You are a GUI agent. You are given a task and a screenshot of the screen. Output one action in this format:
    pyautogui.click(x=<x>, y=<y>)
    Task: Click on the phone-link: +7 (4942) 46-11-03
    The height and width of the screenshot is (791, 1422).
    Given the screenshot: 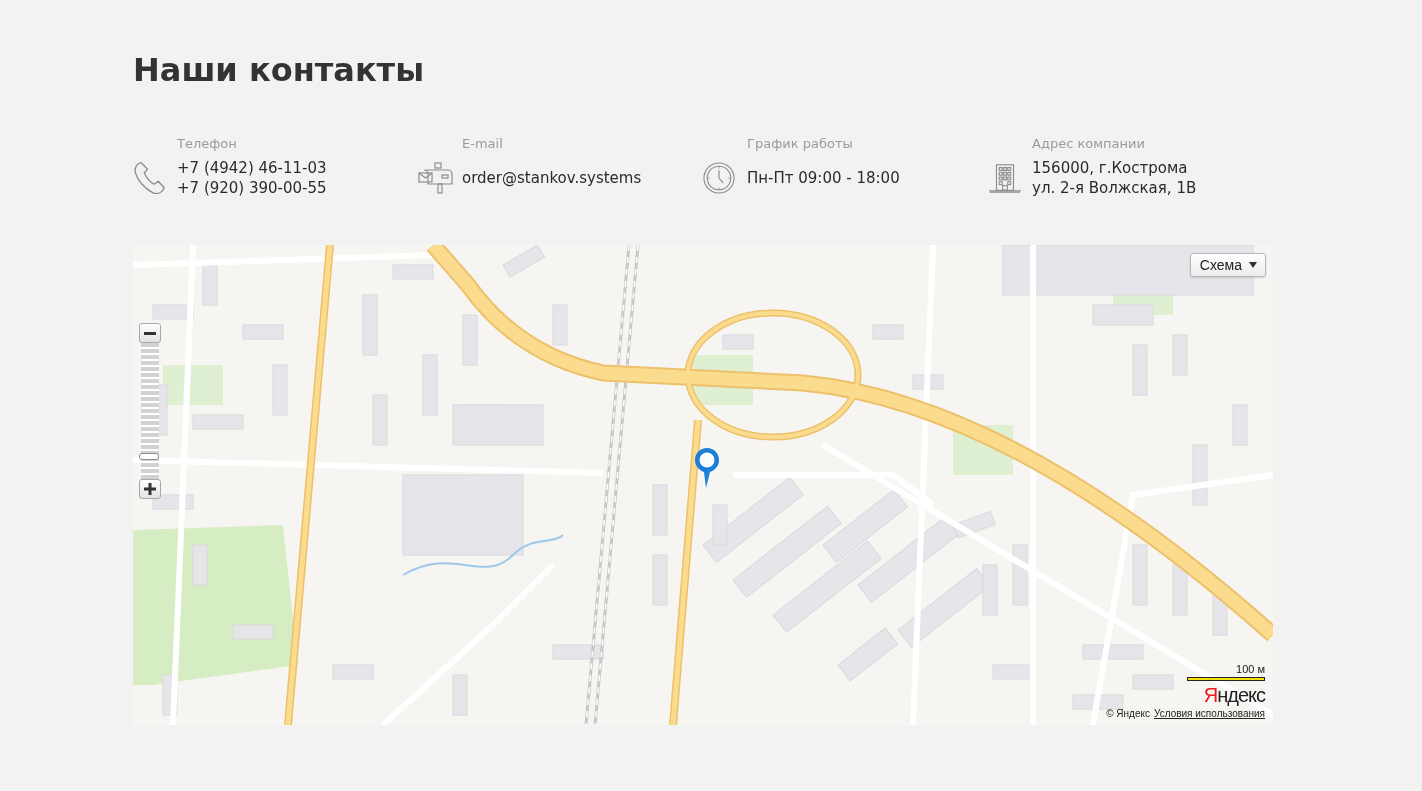 What is the action you would take?
    pyautogui.click(x=252, y=168)
    